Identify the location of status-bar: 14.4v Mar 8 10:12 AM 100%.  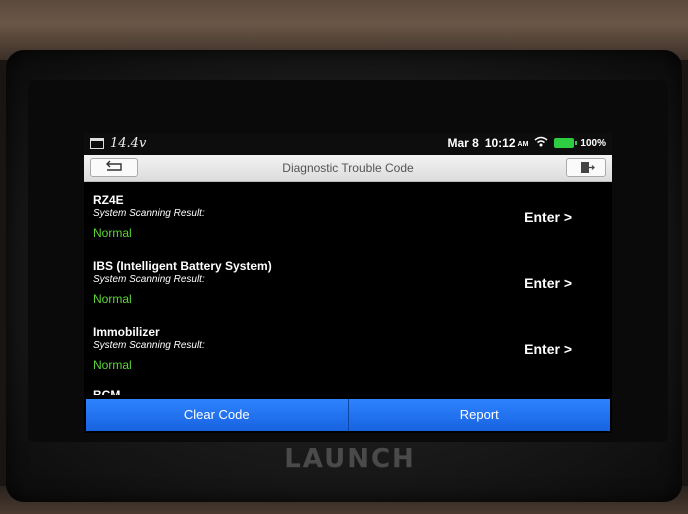
(348, 144).